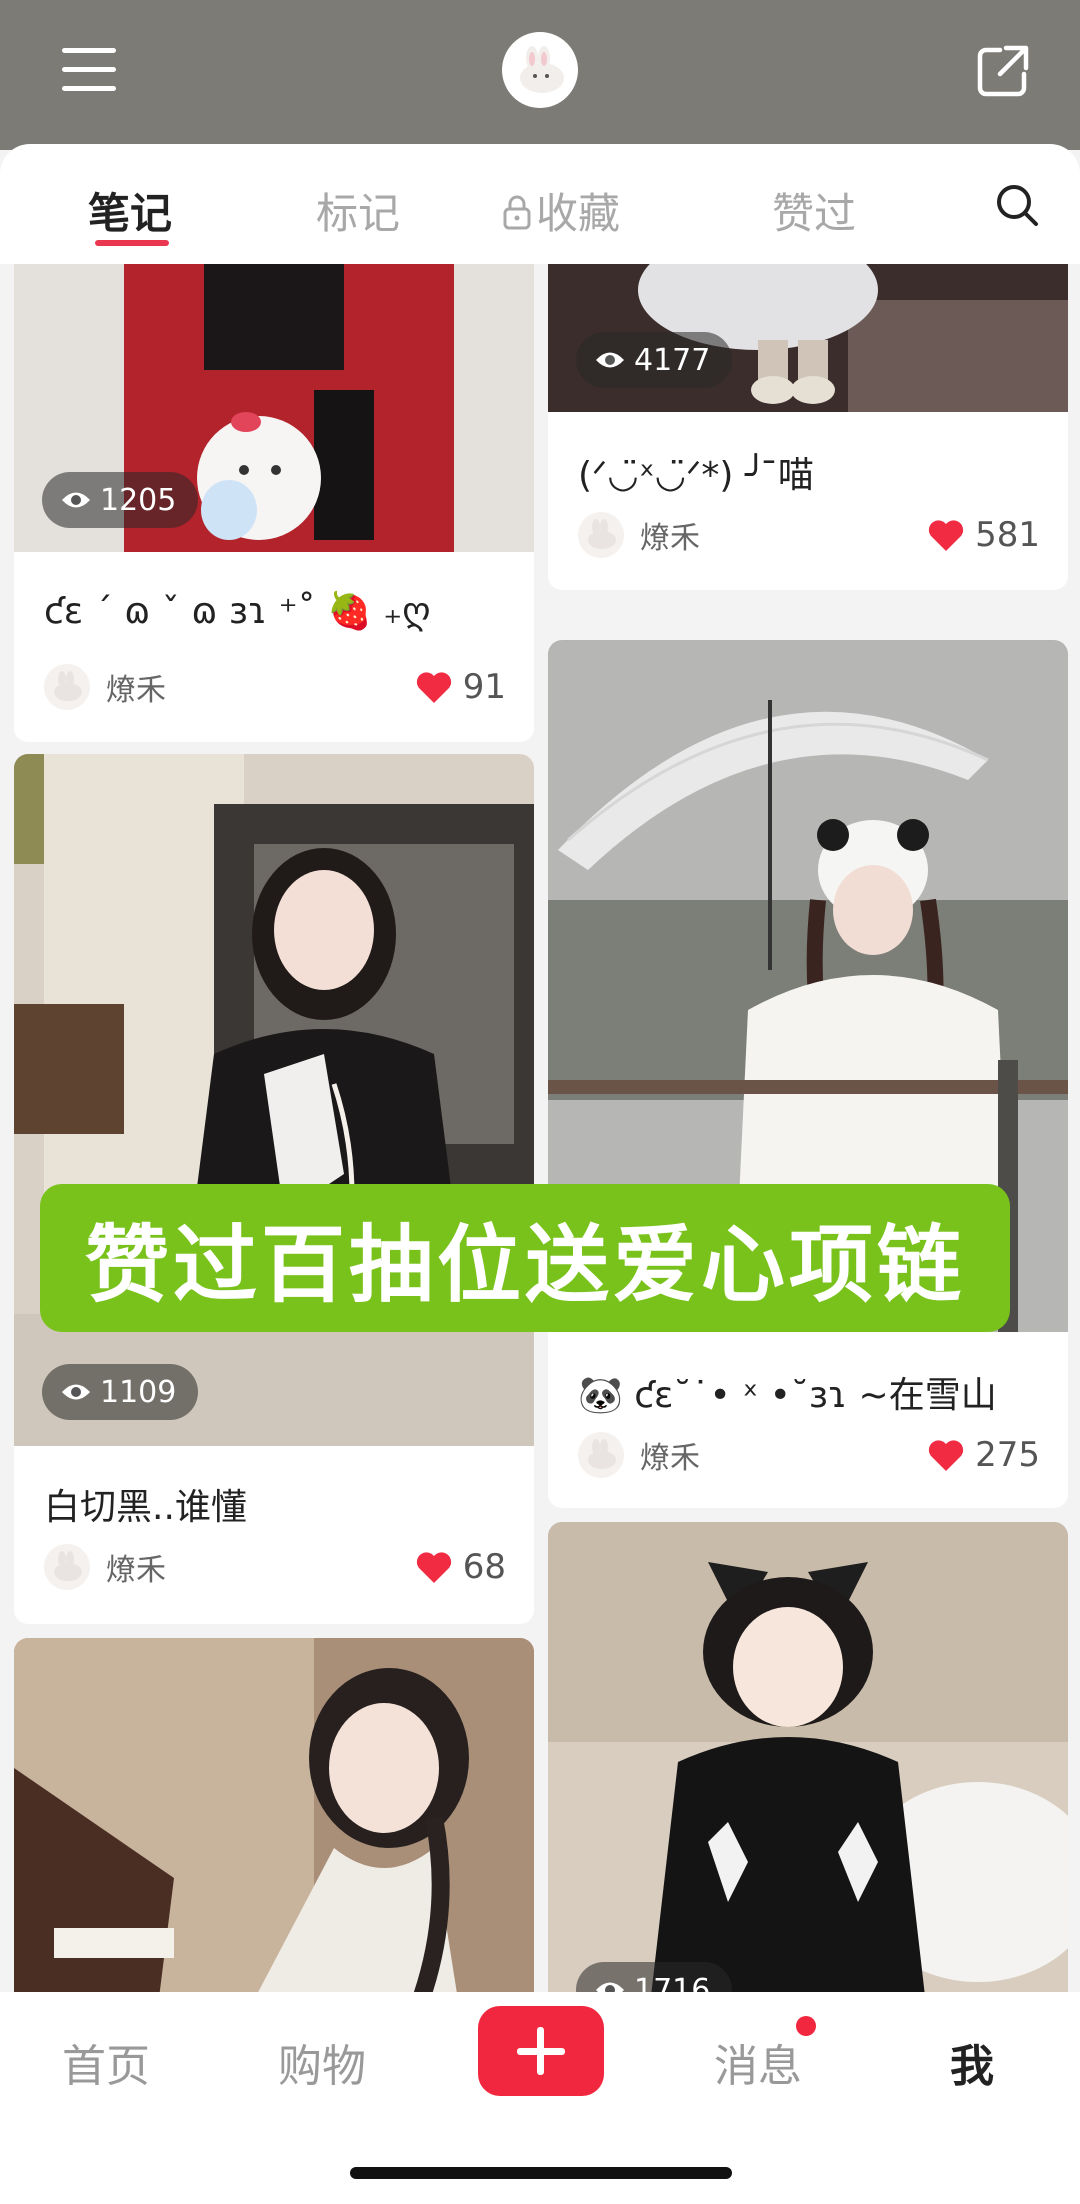  What do you see at coordinates (578, 213) in the screenshot?
I see `tab-collections-label: 收藏` at bounding box center [578, 213].